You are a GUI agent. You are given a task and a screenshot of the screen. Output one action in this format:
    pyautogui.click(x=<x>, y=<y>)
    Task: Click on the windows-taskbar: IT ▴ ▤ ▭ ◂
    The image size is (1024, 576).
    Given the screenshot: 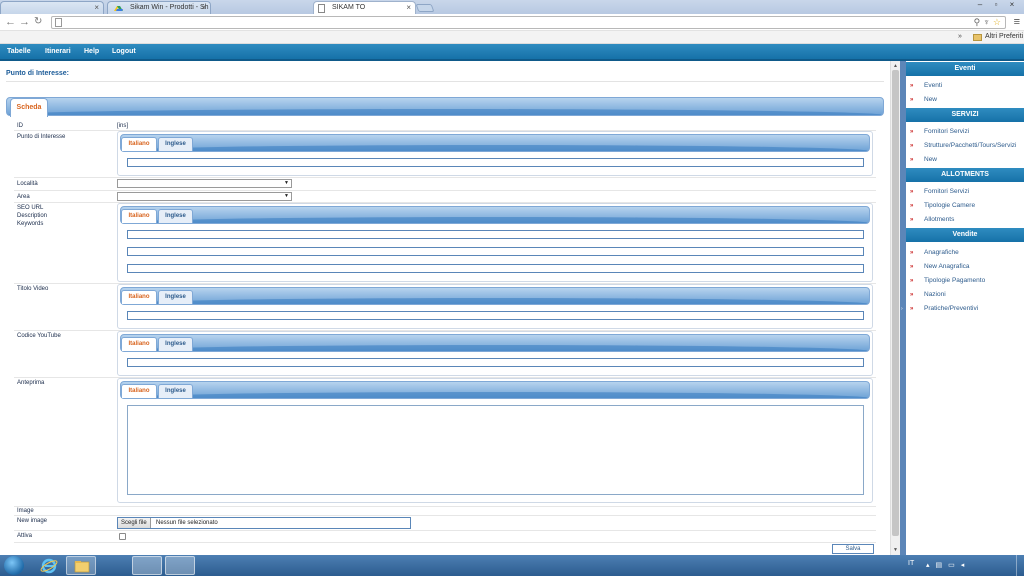 What is the action you would take?
    pyautogui.click(x=512, y=565)
    